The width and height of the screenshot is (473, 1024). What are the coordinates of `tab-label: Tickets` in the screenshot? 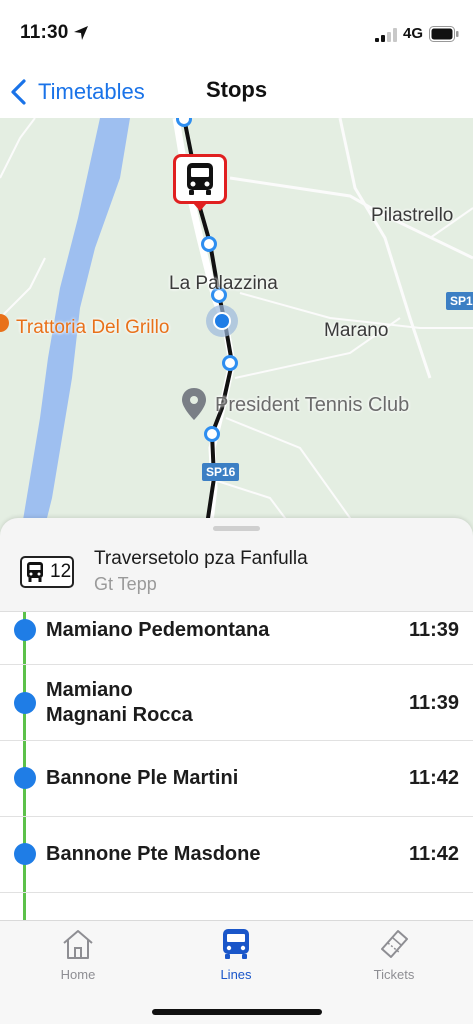 It's located at (394, 974).